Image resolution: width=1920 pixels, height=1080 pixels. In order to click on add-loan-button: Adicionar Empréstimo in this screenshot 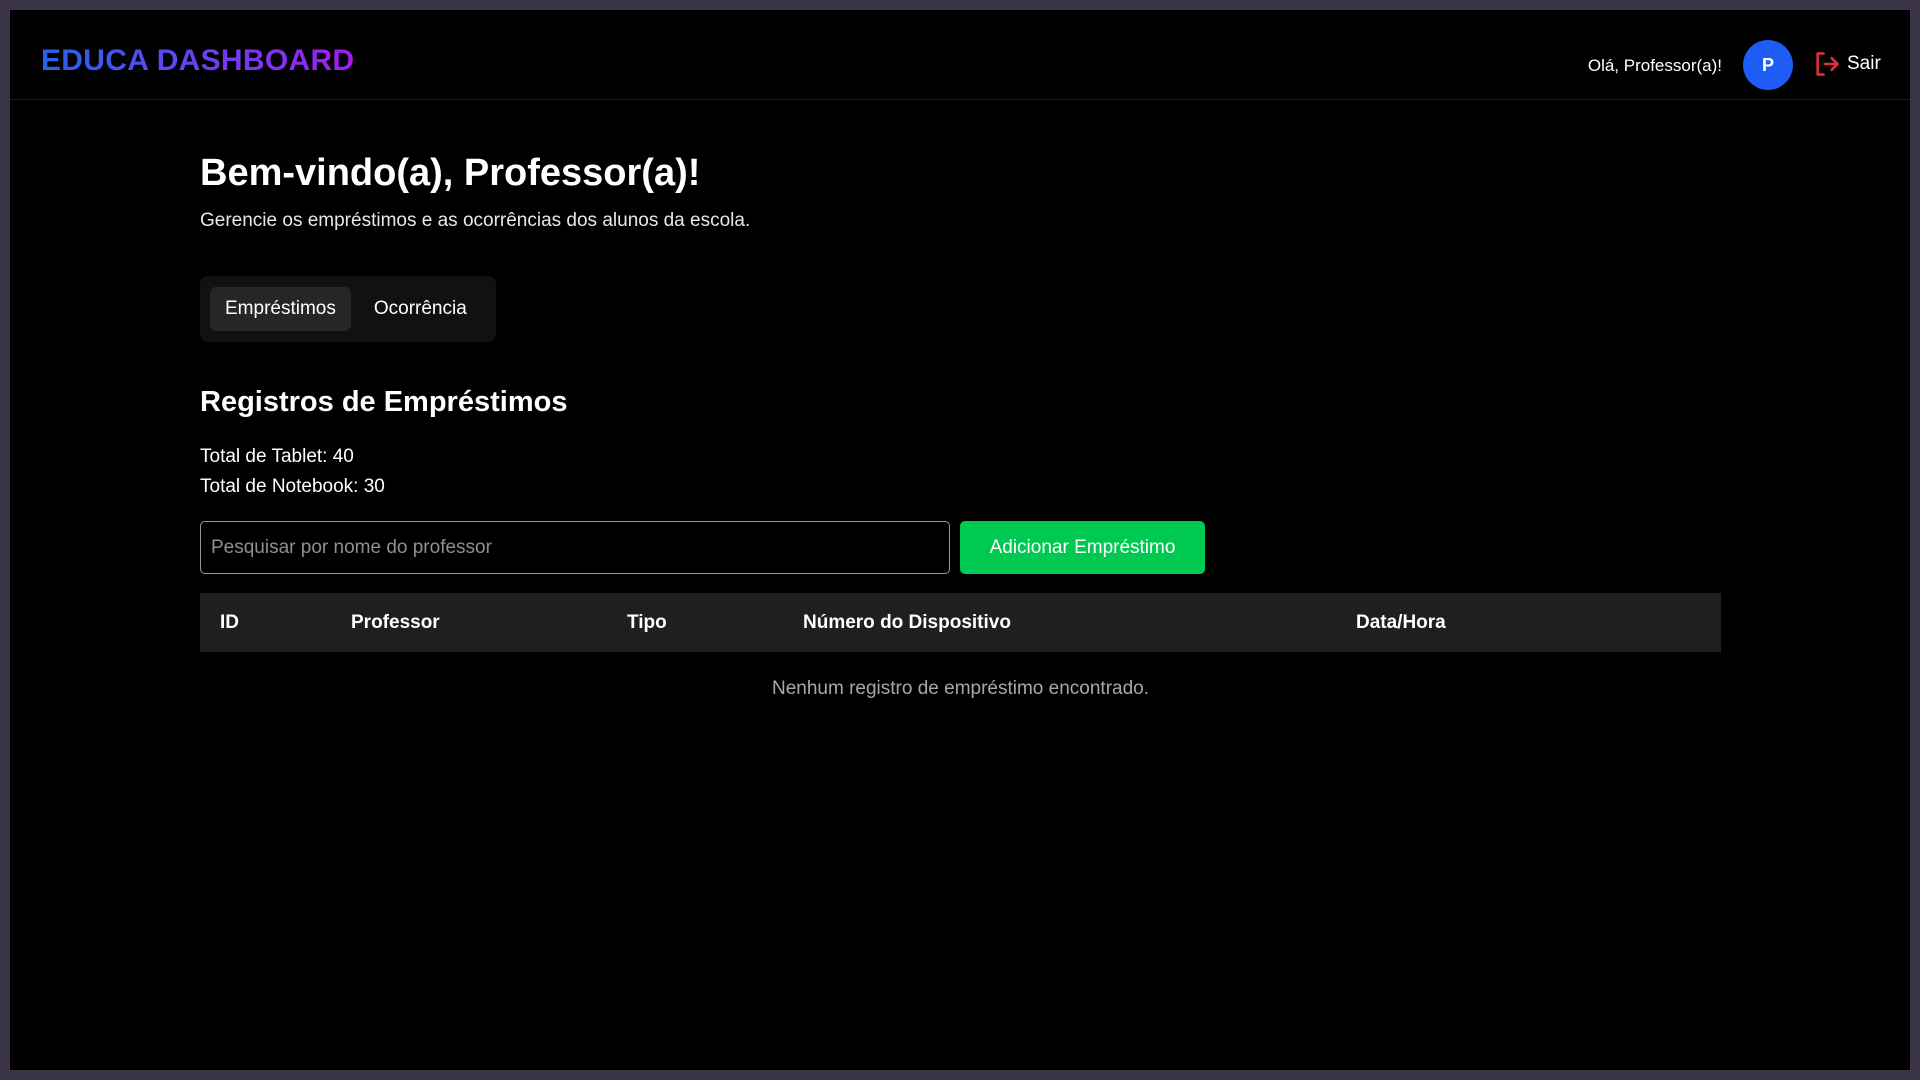, I will do `click(1082, 547)`.